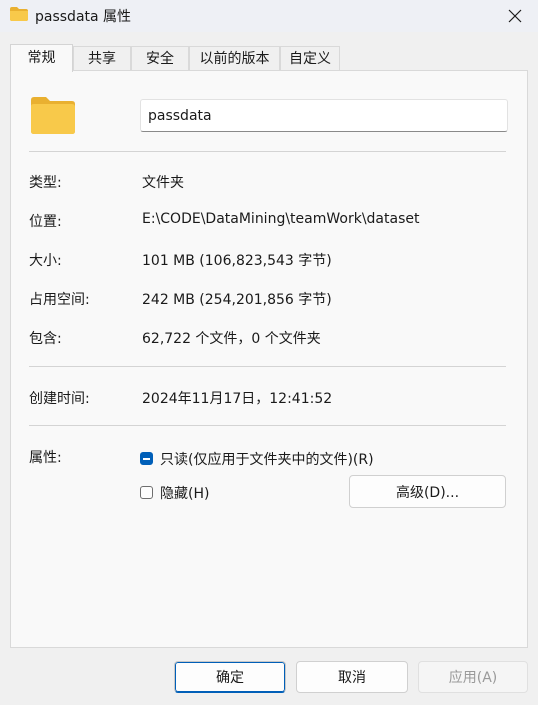  What do you see at coordinates (324, 115) in the screenshot?
I see `folder-name-input` at bounding box center [324, 115].